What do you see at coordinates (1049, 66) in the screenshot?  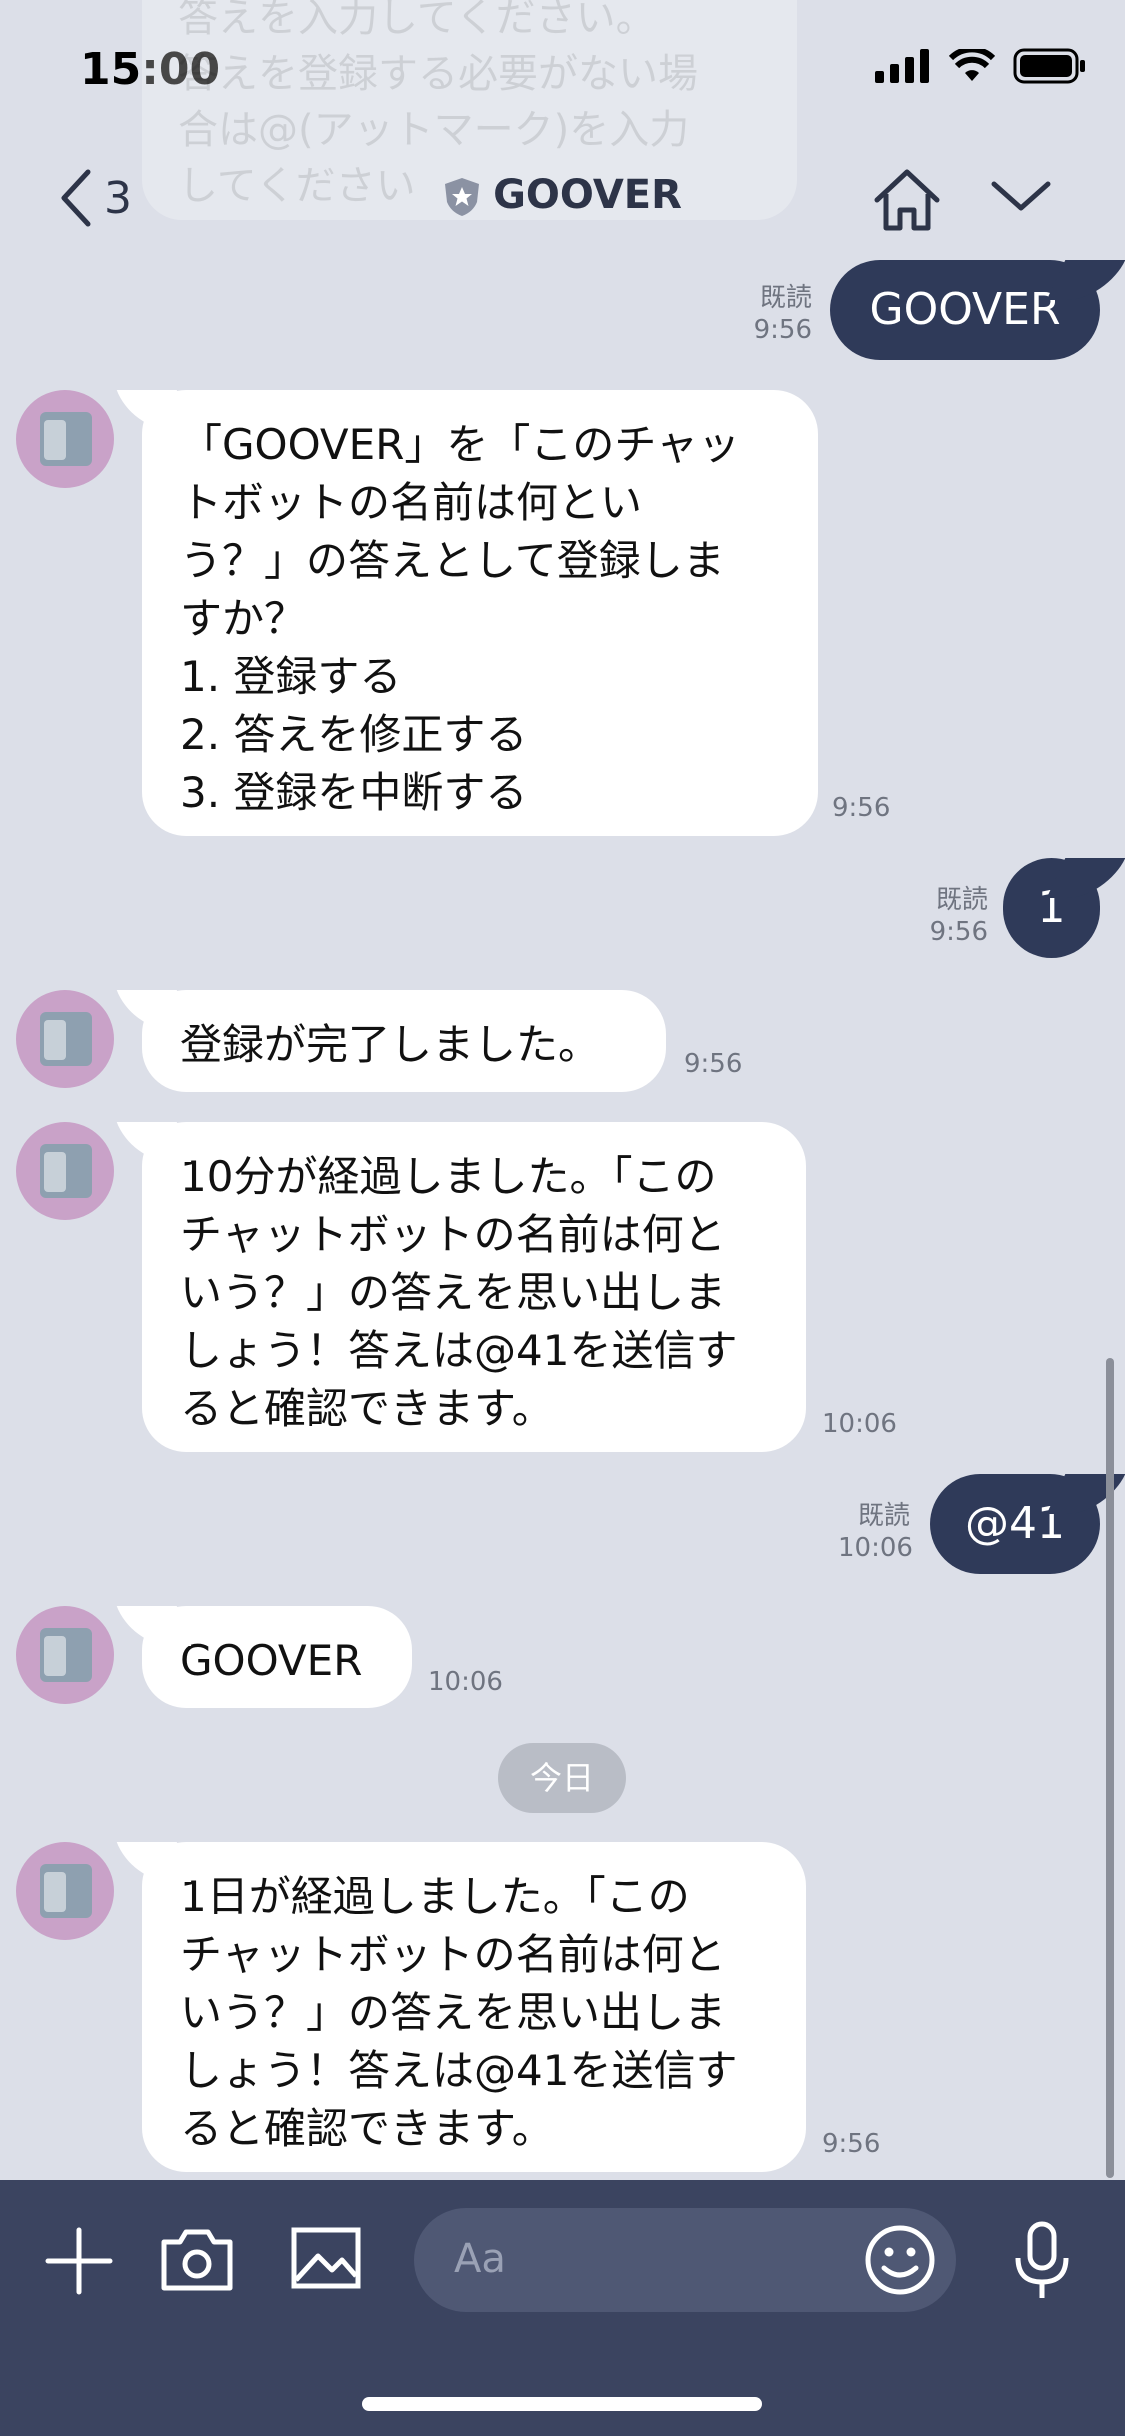 I see `battery-icon` at bounding box center [1049, 66].